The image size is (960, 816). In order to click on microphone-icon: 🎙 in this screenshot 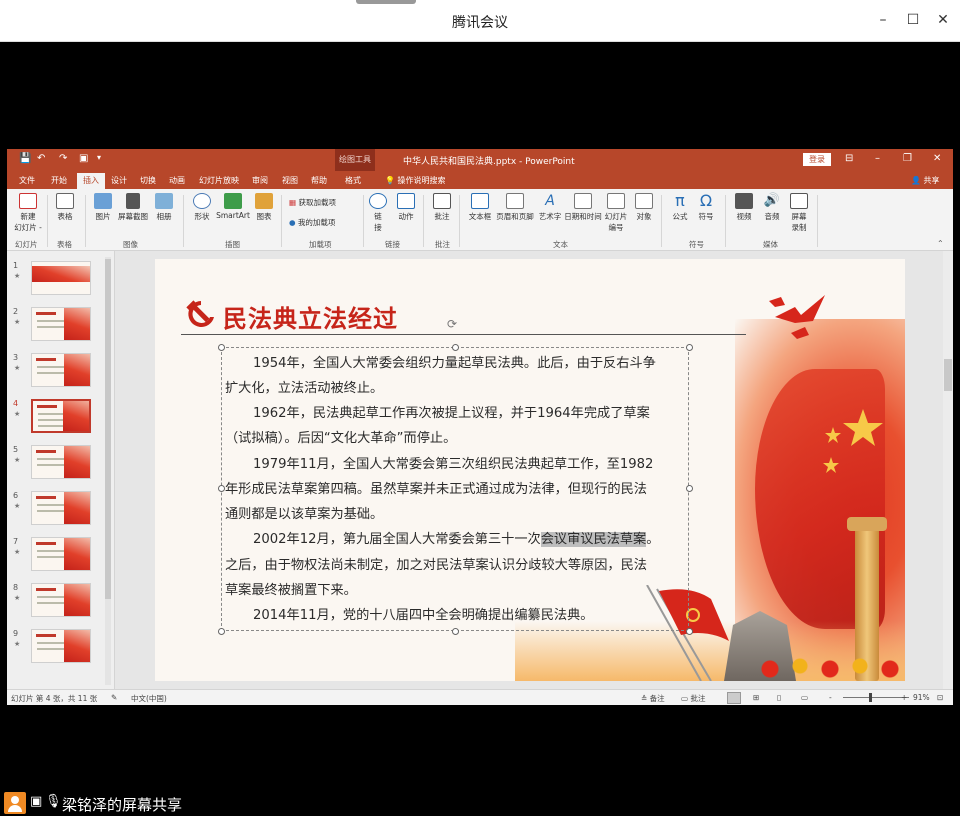, I will do `click(53, 801)`.